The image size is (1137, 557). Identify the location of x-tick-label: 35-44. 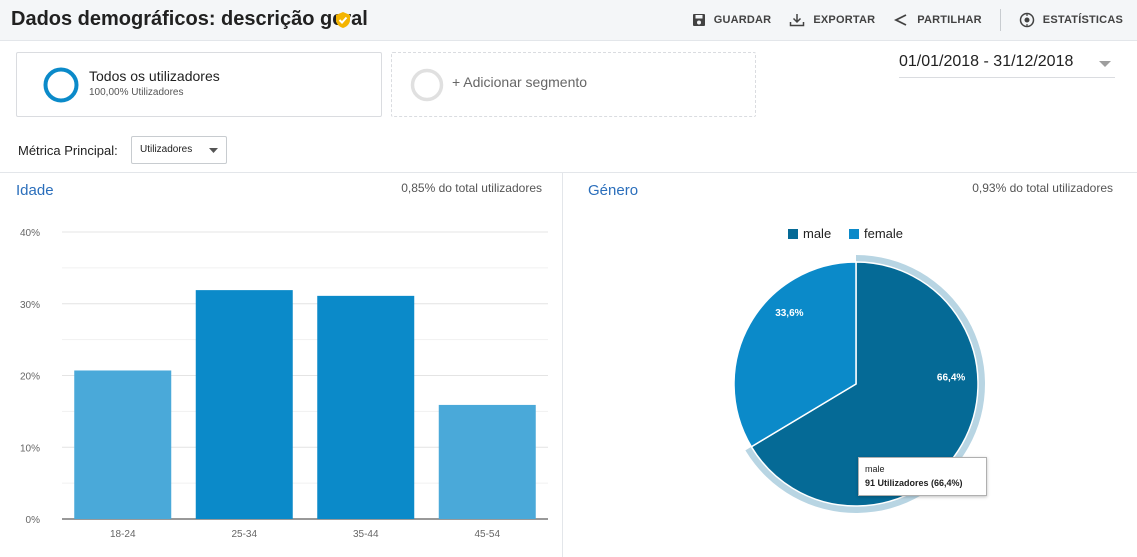
(366, 534).